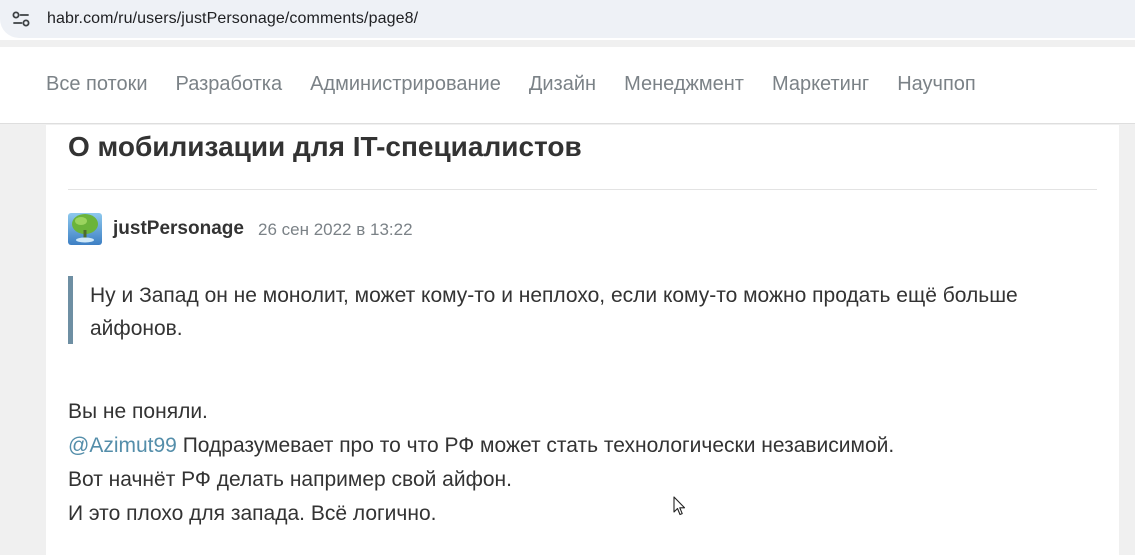 This screenshot has height=555, width=1135. What do you see at coordinates (252, 513) in the screenshot?
I see `comment-line: И это плохо для запада. Всё логично.` at bounding box center [252, 513].